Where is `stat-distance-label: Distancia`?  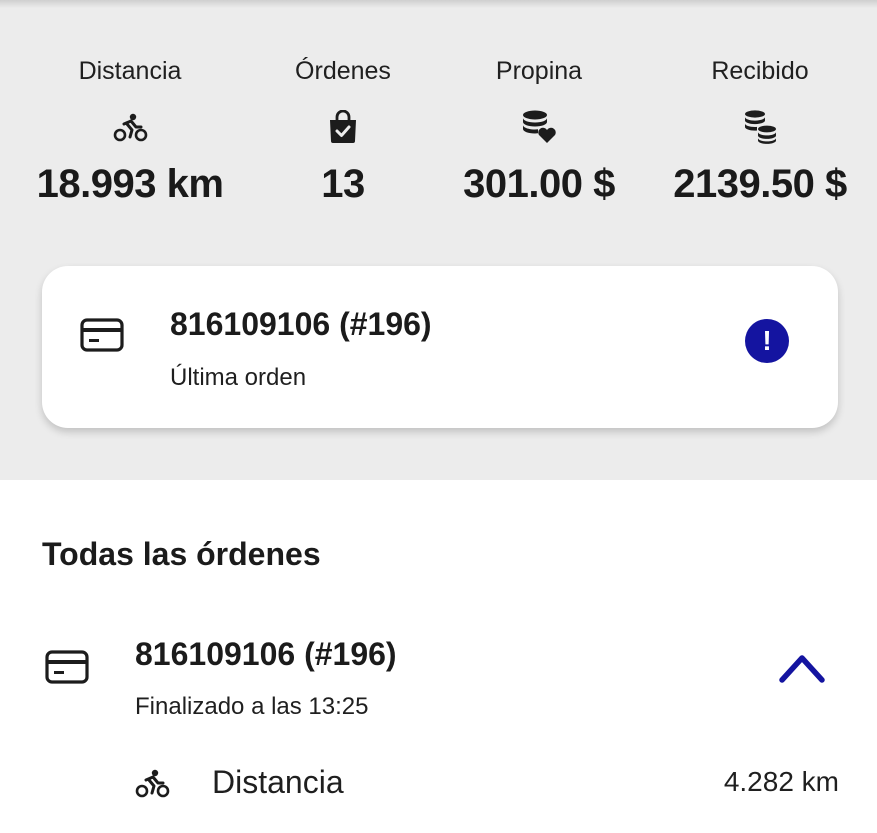
stat-distance-label: Distancia is located at coordinates (130, 71).